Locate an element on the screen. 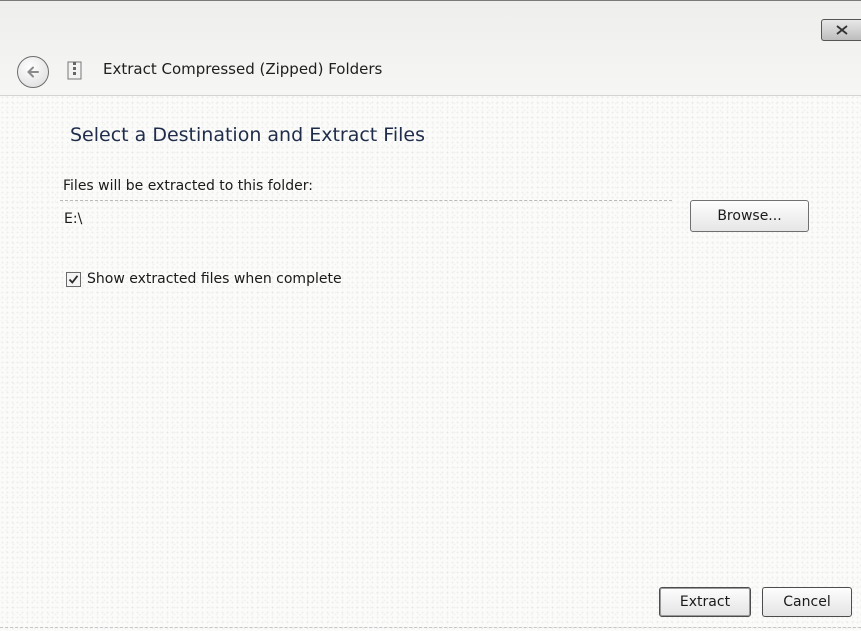  checkmark-icon is located at coordinates (73, 279).